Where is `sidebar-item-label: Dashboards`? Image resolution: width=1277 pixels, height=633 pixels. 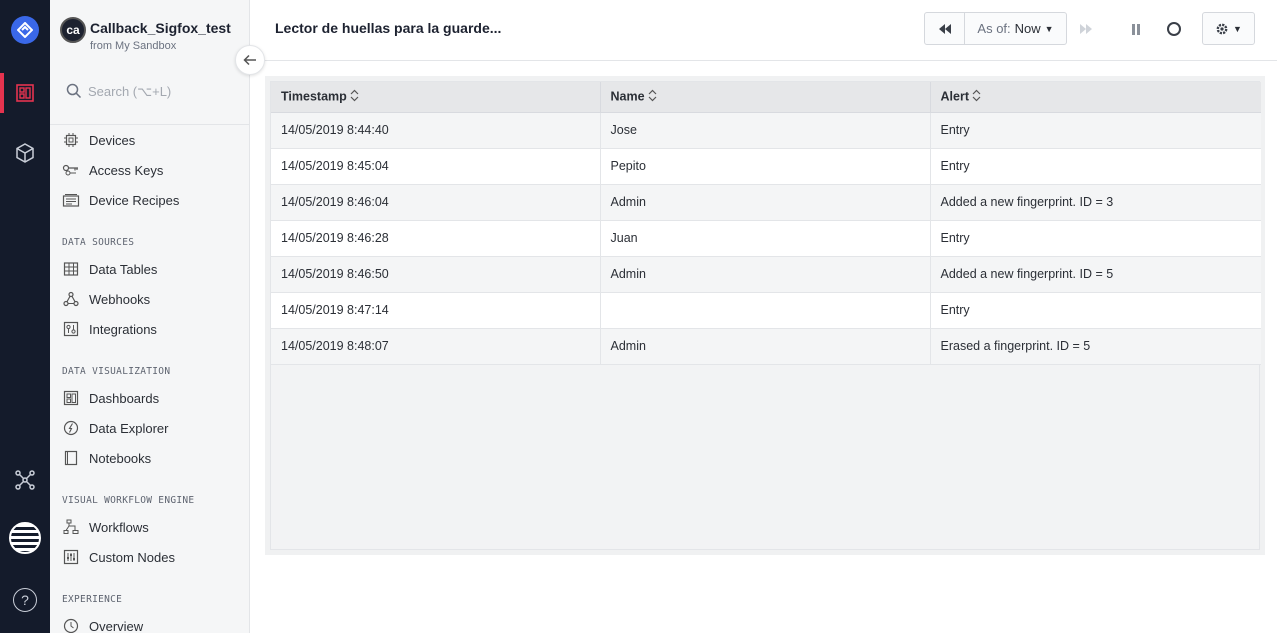
sidebar-item-label: Dashboards is located at coordinates (124, 398).